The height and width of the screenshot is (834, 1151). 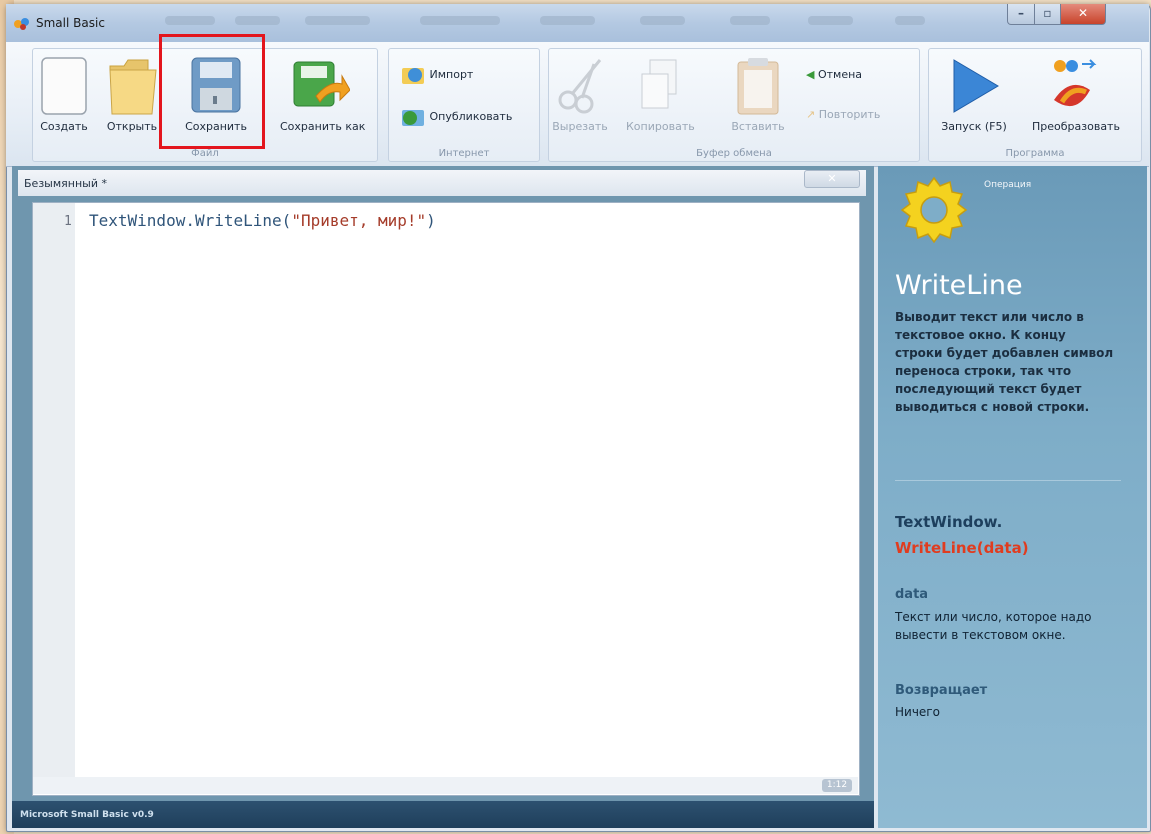 I want to click on code-method: WriteLine, so click(x=238, y=220).